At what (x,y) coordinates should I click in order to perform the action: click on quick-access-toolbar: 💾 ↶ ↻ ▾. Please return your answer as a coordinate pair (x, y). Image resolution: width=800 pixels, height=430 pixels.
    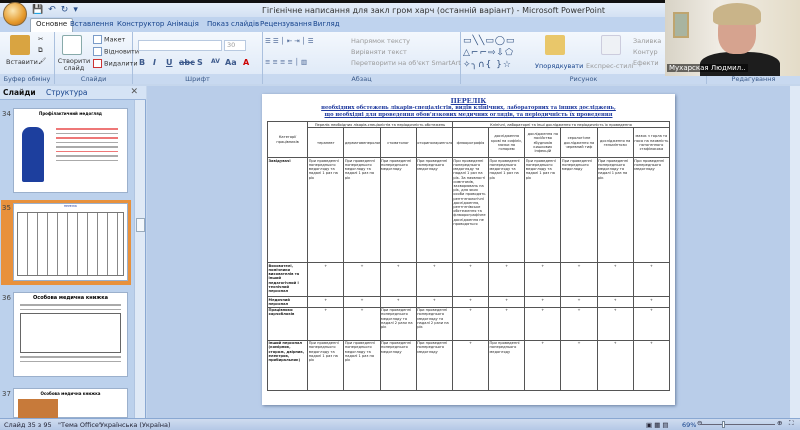
    Looking at the image, I should click on (55, 10).